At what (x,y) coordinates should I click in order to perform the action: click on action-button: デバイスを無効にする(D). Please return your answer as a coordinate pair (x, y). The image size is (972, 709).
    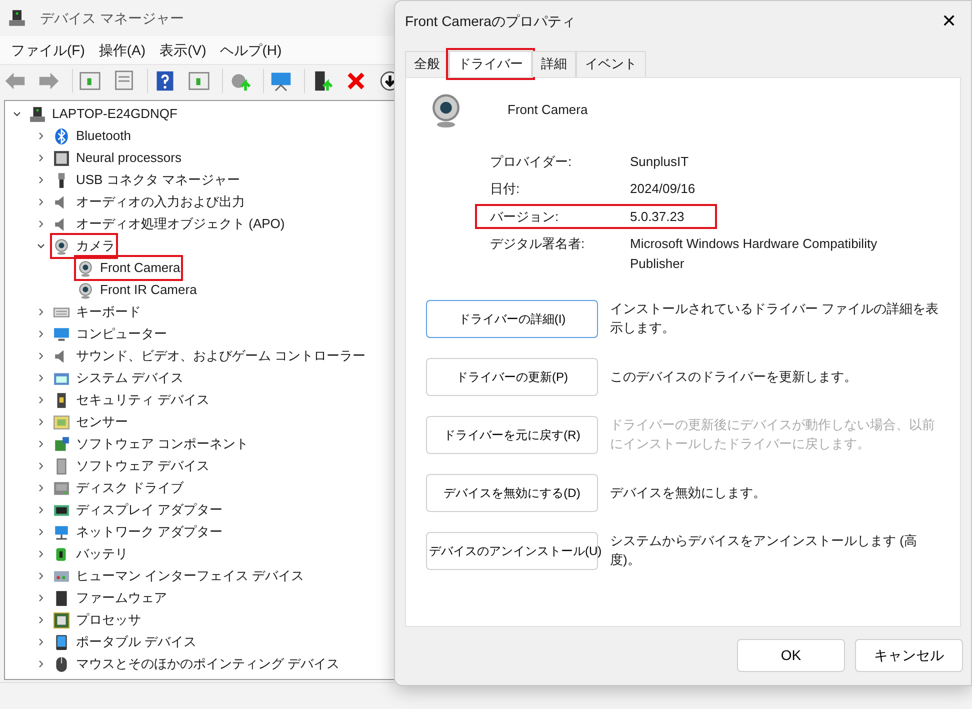
    Looking at the image, I should click on (512, 493).